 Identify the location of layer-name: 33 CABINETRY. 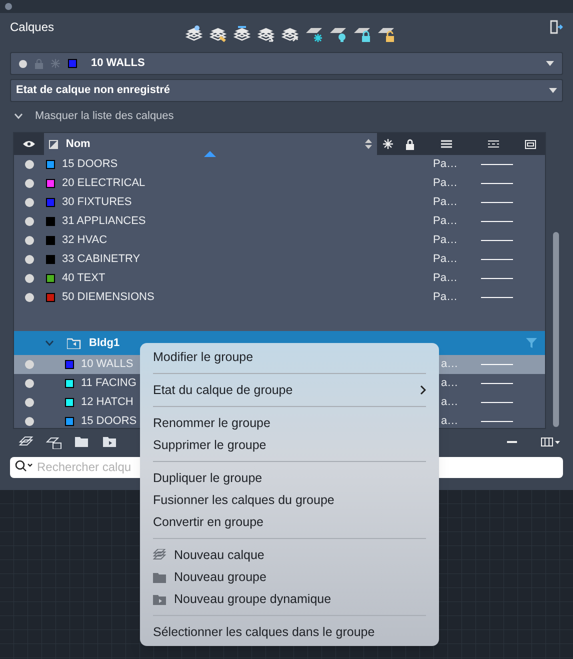
(101, 260).